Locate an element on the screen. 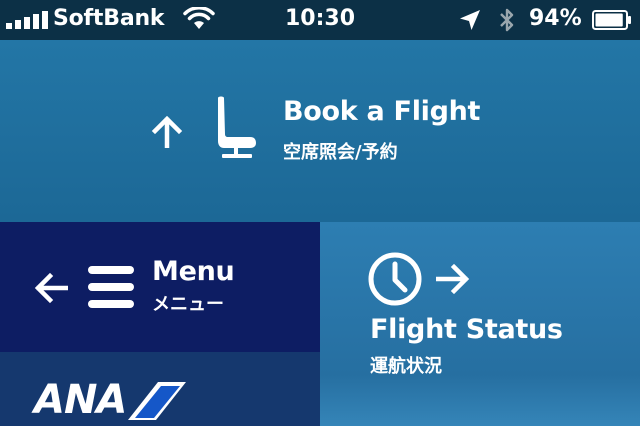 The height and width of the screenshot is (426, 640). flight-status-subtitle: 運航状況 is located at coordinates (406, 366).